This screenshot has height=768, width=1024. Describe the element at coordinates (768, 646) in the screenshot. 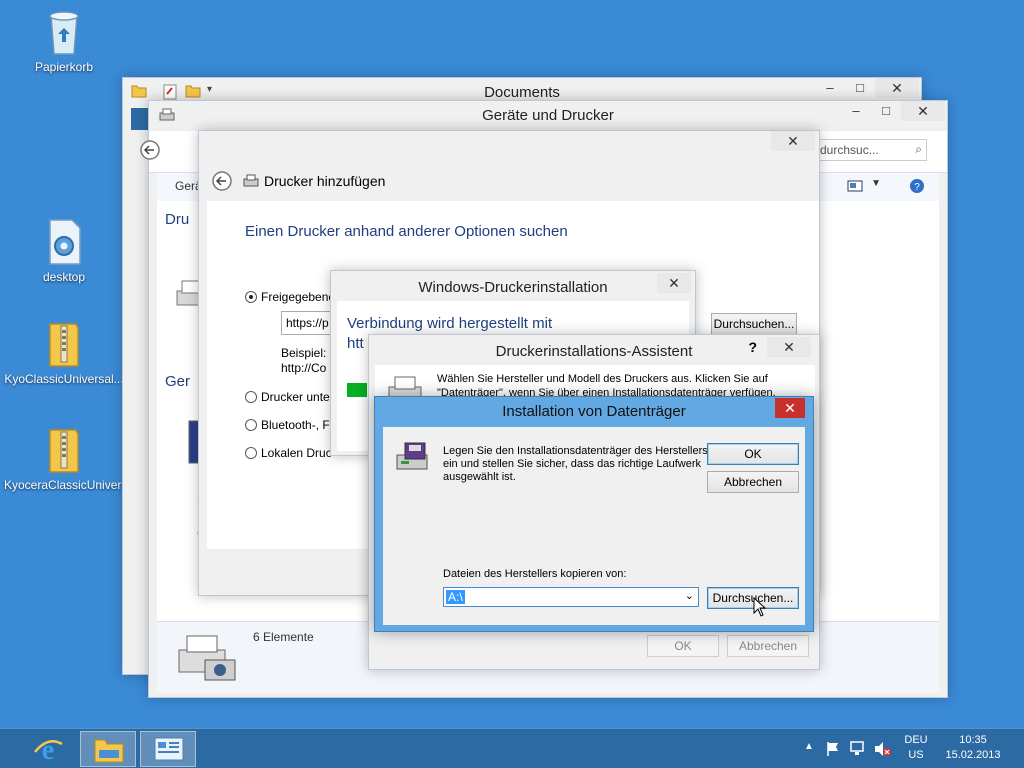

I see `wizard-cancel-button: Abbrechen` at that location.